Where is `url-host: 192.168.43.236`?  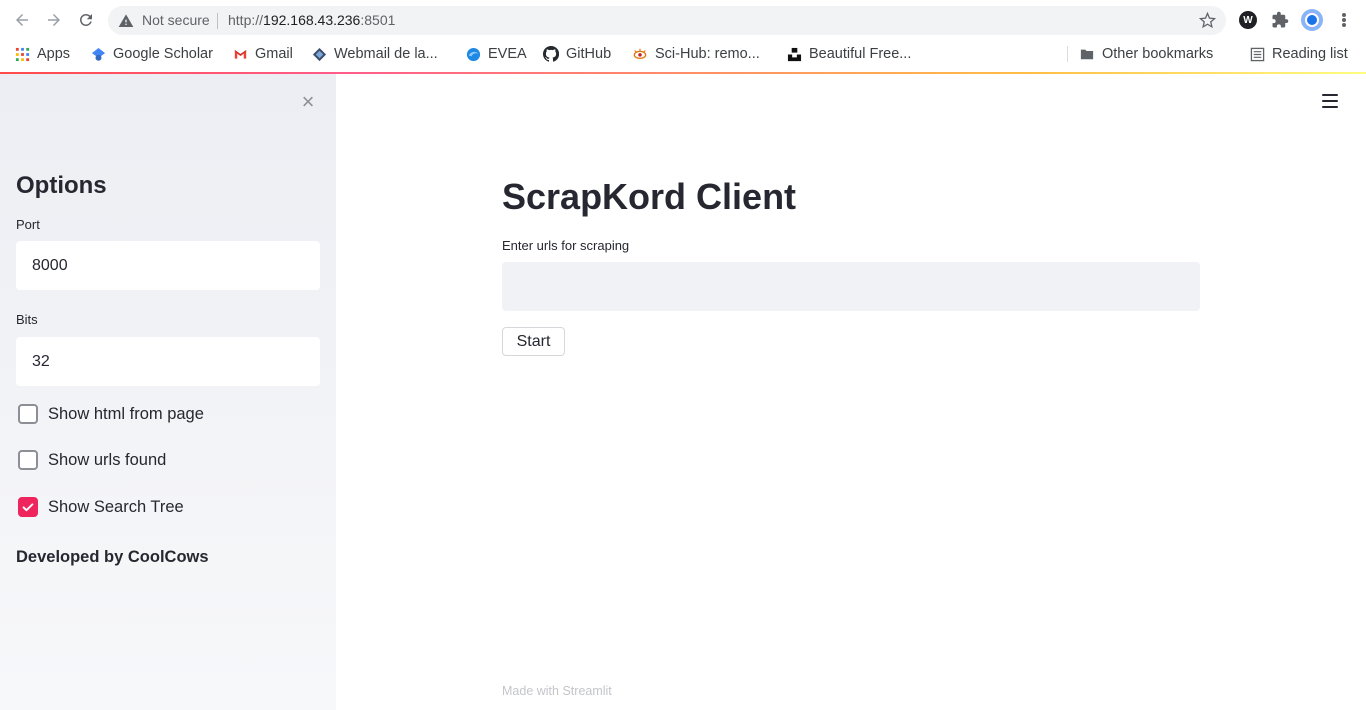 url-host: 192.168.43.236 is located at coordinates (312, 20).